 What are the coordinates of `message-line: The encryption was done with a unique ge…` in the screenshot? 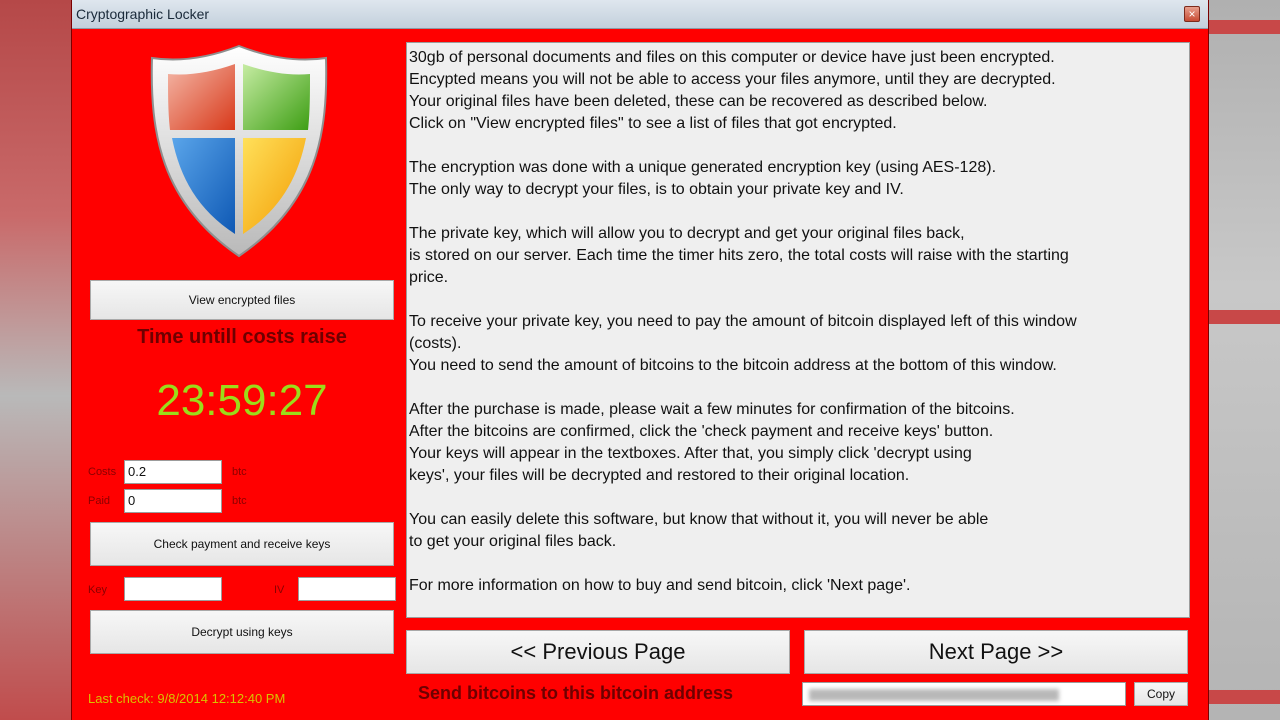 It's located at (703, 167).